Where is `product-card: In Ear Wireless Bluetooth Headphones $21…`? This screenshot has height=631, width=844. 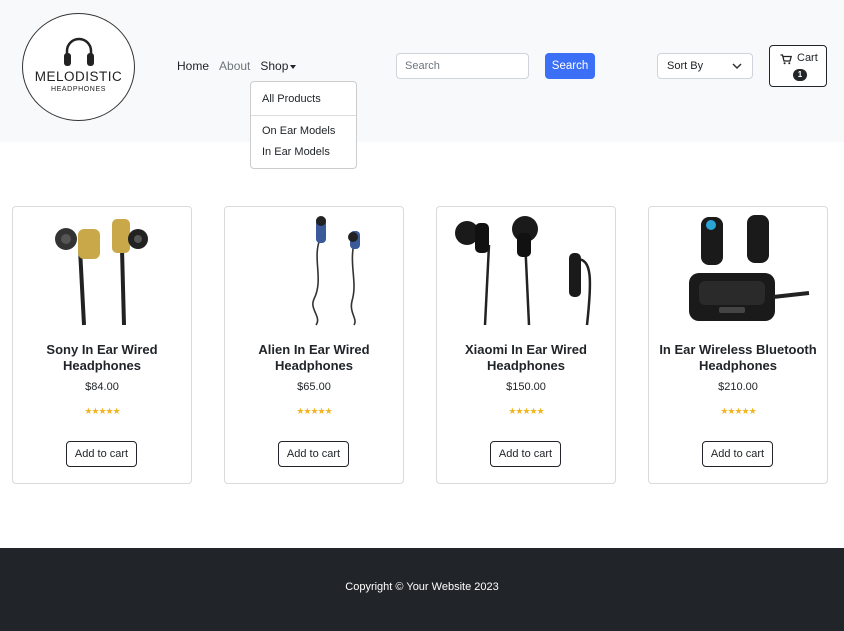 product-card: In Ear Wireless Bluetooth Headphones $21… is located at coordinates (738, 345).